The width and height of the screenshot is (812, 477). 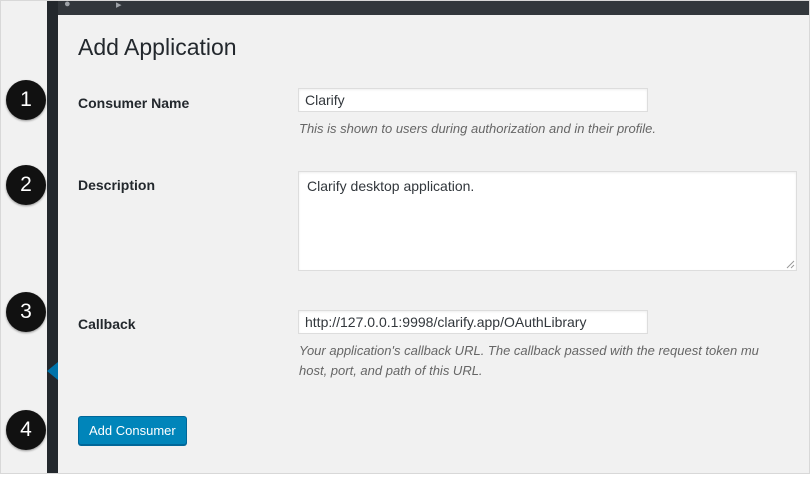 What do you see at coordinates (391, 370) in the screenshot?
I see `callback-help-line-2: host, port, and path of this URL.` at bounding box center [391, 370].